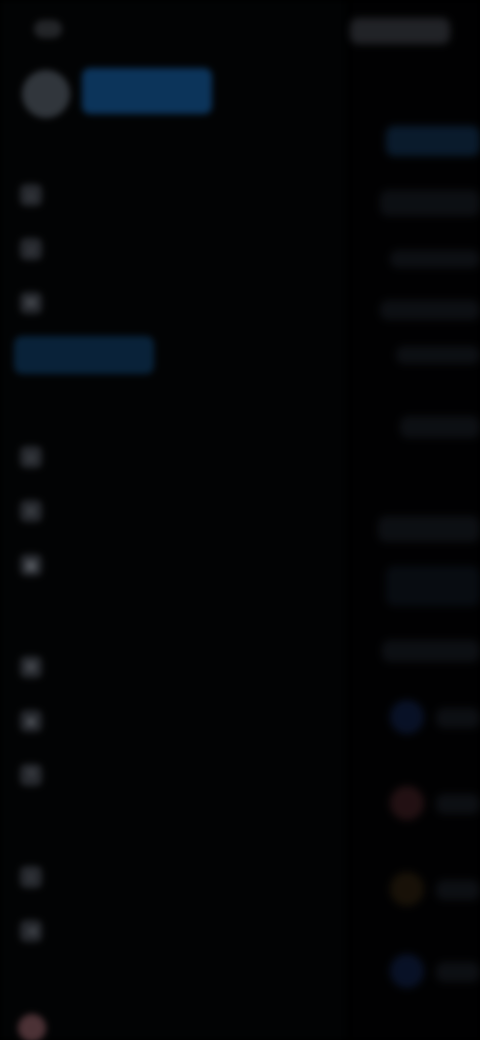  Describe the element at coordinates (84, 355) in the screenshot. I see `menu-item-bookmarks` at that location.